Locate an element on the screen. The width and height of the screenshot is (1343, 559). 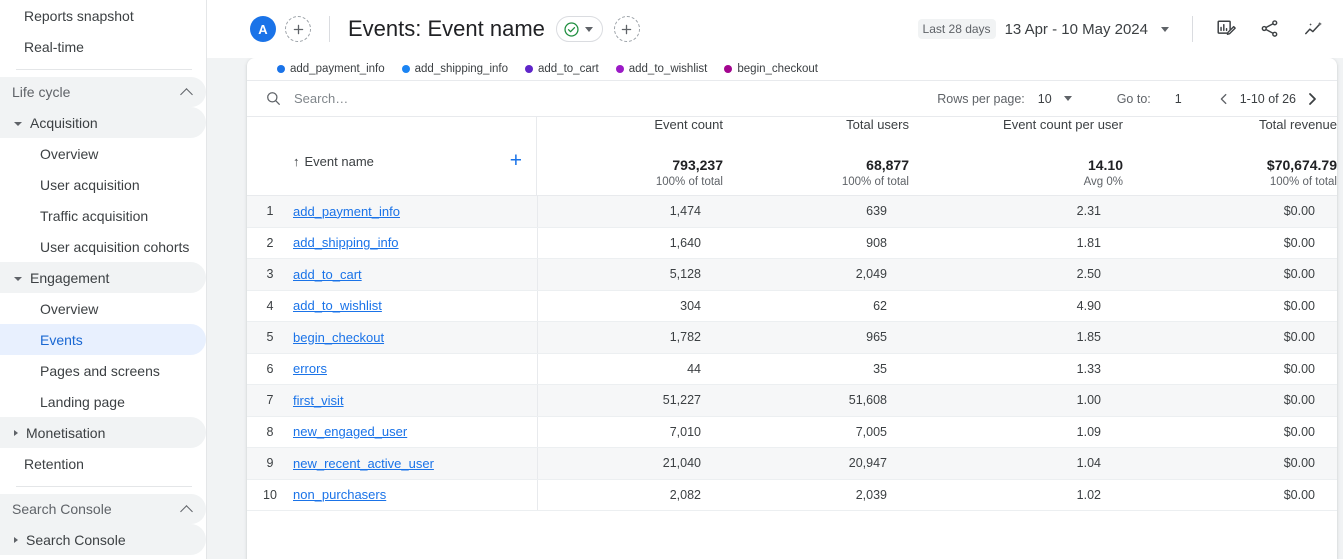
sidebar-item-label: Overview is located at coordinates (69, 153).